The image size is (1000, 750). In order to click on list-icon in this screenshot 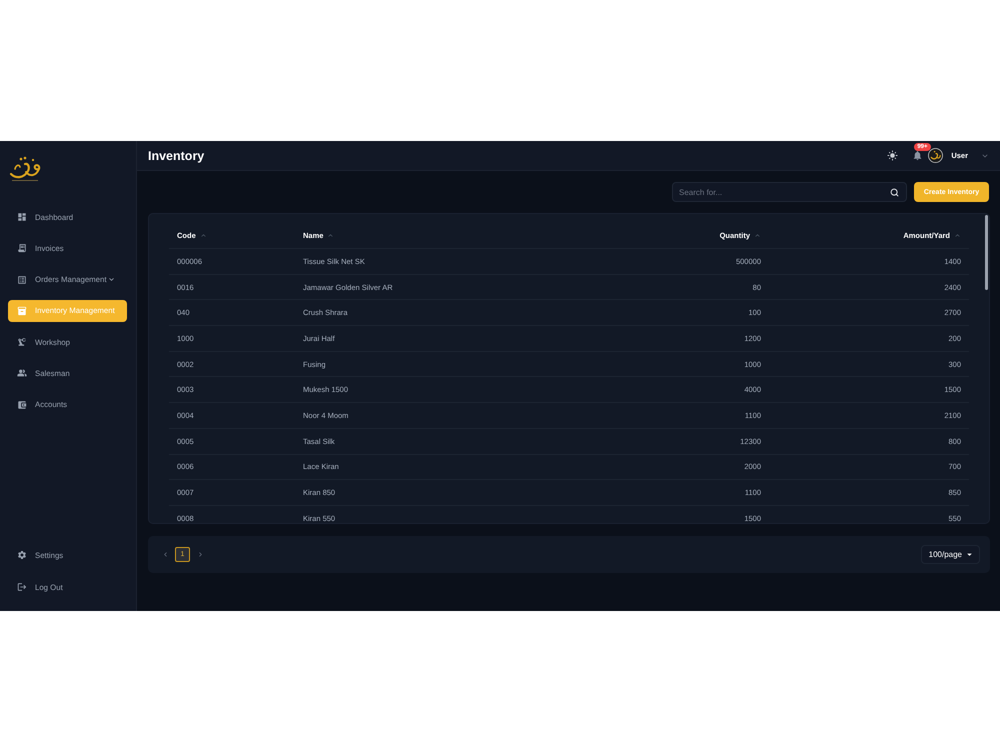, I will do `click(22, 279)`.